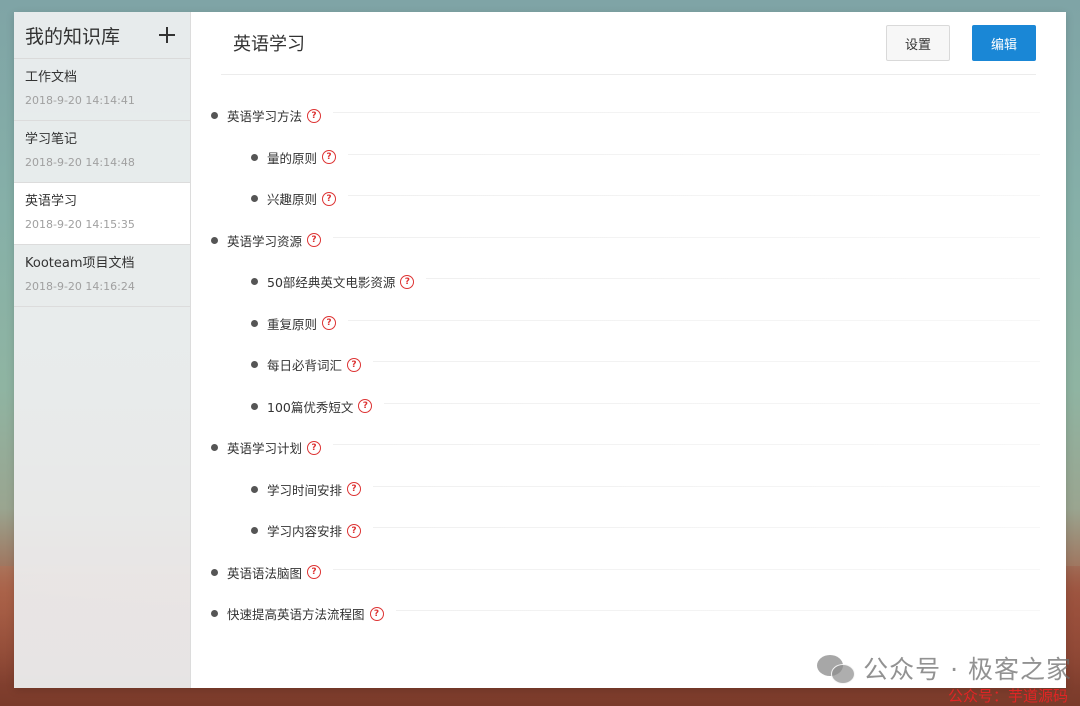 The image size is (1080, 706). What do you see at coordinates (292, 158) in the screenshot?
I see `outline-node-label: 量的原则` at bounding box center [292, 158].